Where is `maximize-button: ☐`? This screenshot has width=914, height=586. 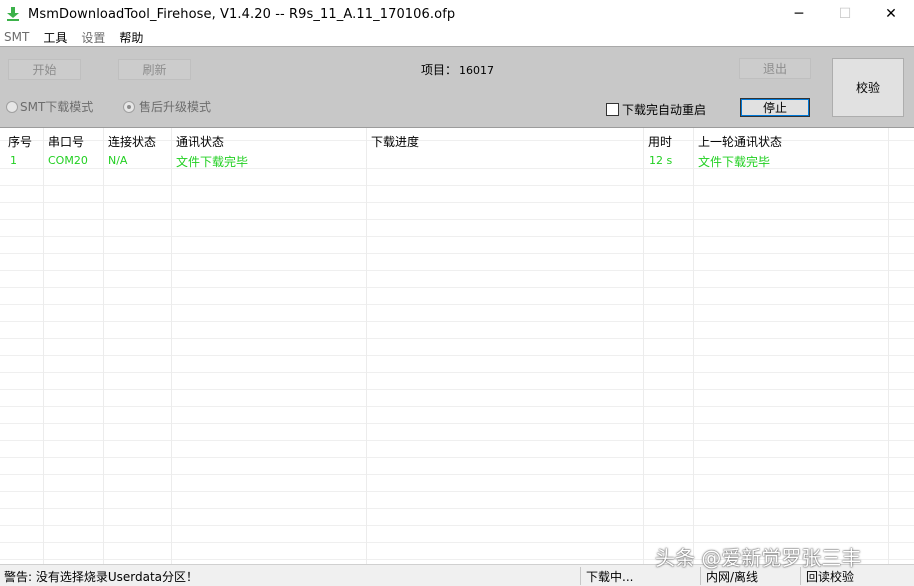
maximize-button: ☐ is located at coordinates (845, 14).